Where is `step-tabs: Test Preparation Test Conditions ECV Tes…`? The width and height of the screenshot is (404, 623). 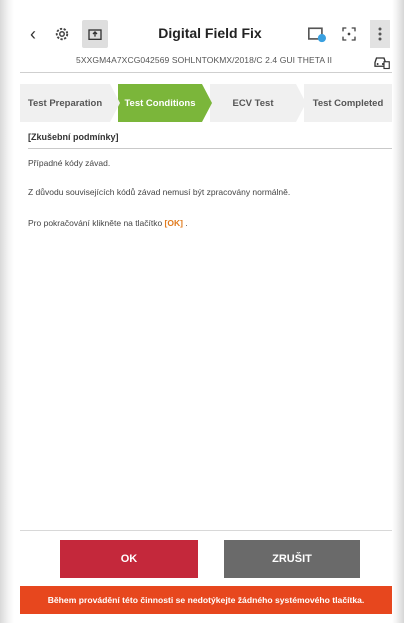
step-tabs: Test Preparation Test Conditions ECV Tes… is located at coordinates (206, 103).